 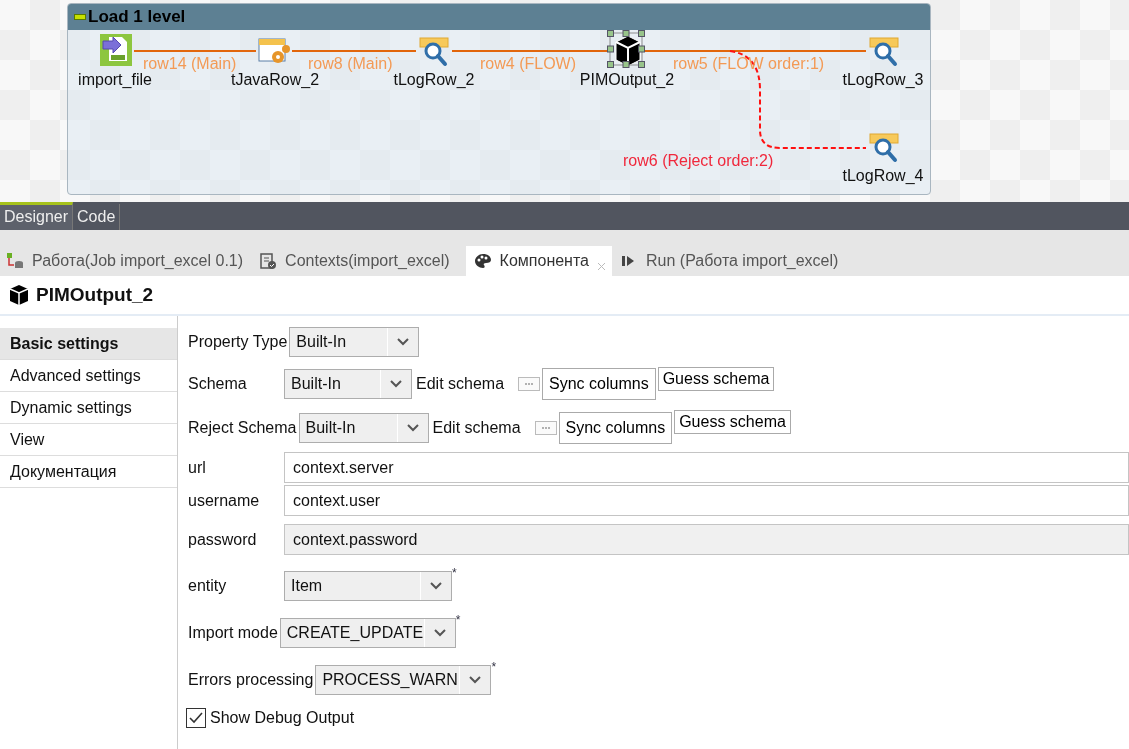 I want to click on settings-tab: View, so click(x=88, y=440).